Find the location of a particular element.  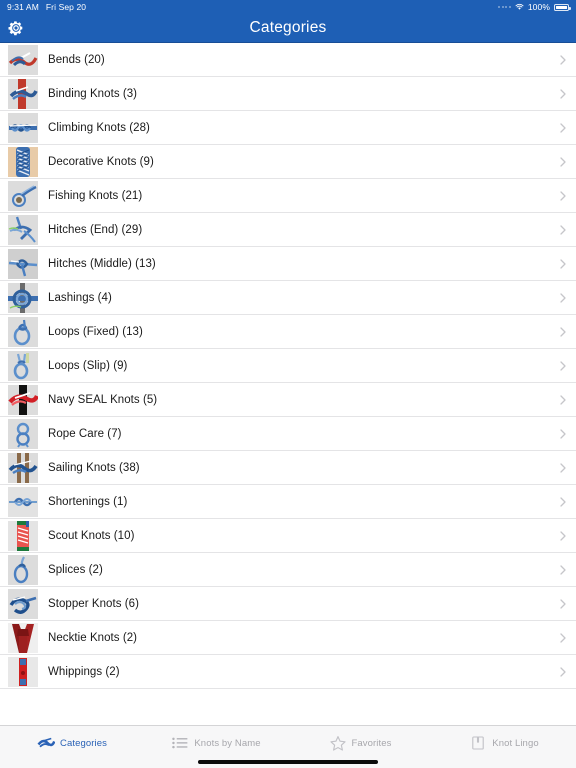

table-row: Lashings (4) is located at coordinates (288, 298).